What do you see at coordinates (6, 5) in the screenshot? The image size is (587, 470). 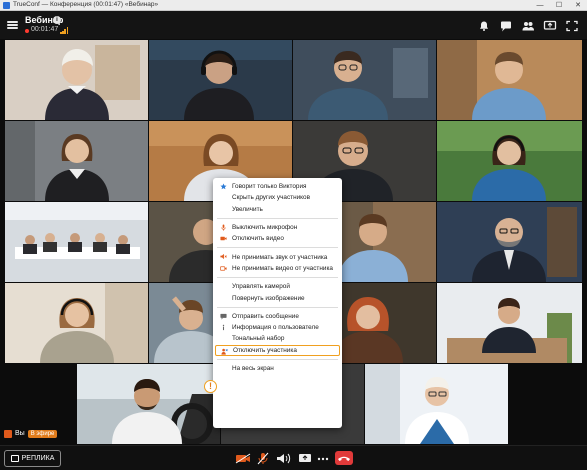 I see `app-icon` at bounding box center [6, 5].